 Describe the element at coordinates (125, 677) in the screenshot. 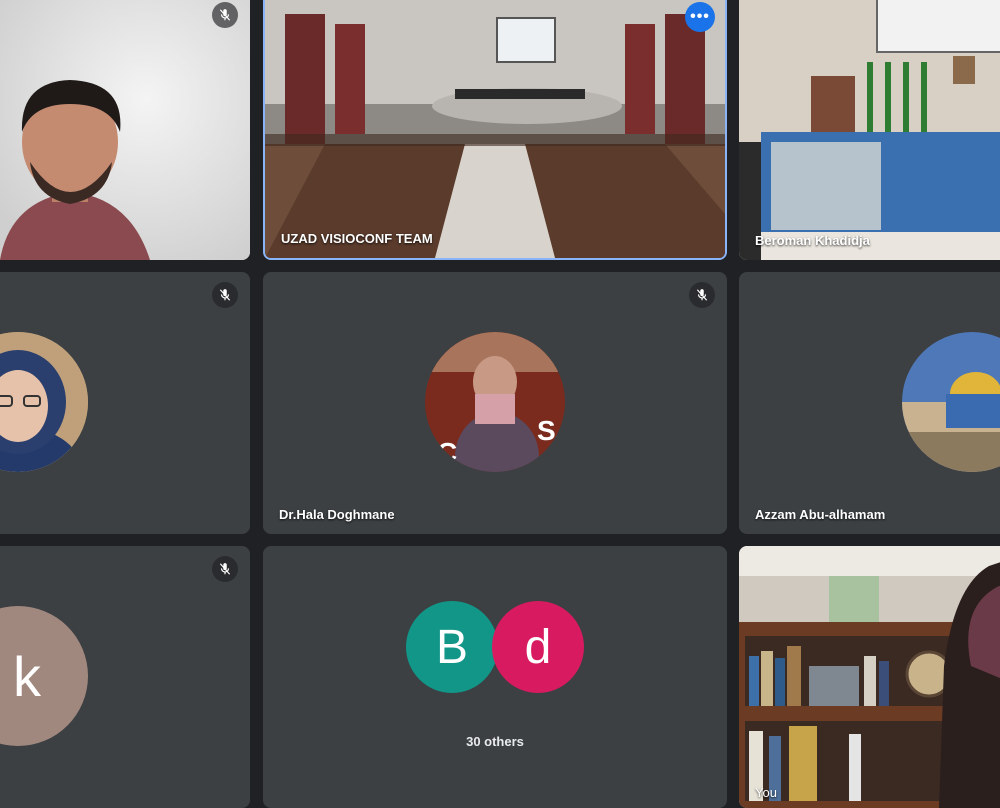

I see `participant-tile-7: k` at that location.